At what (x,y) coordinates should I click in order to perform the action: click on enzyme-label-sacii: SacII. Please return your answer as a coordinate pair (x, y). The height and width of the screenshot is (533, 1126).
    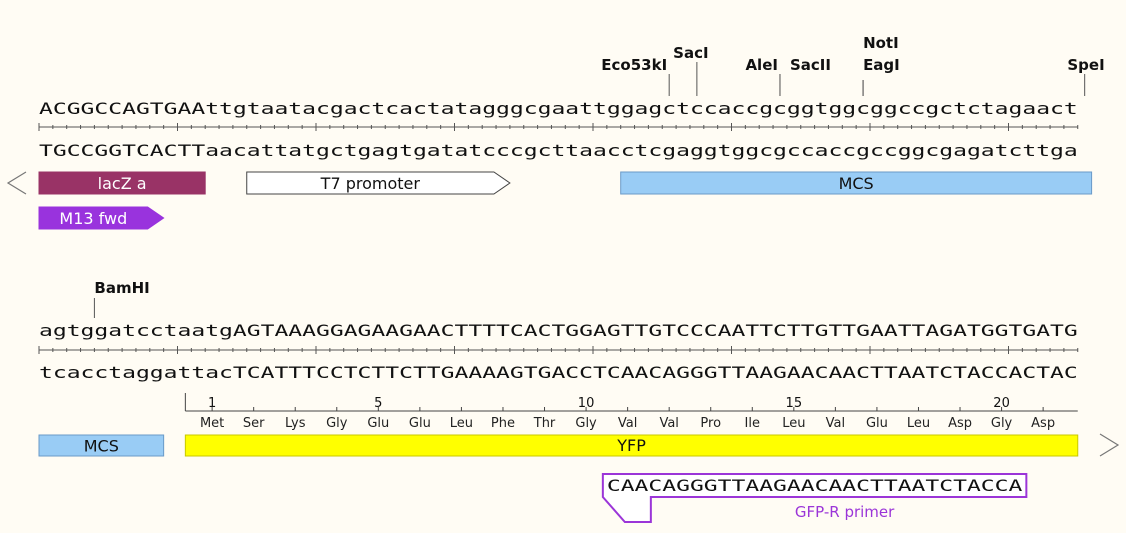
    Looking at the image, I should click on (810, 65).